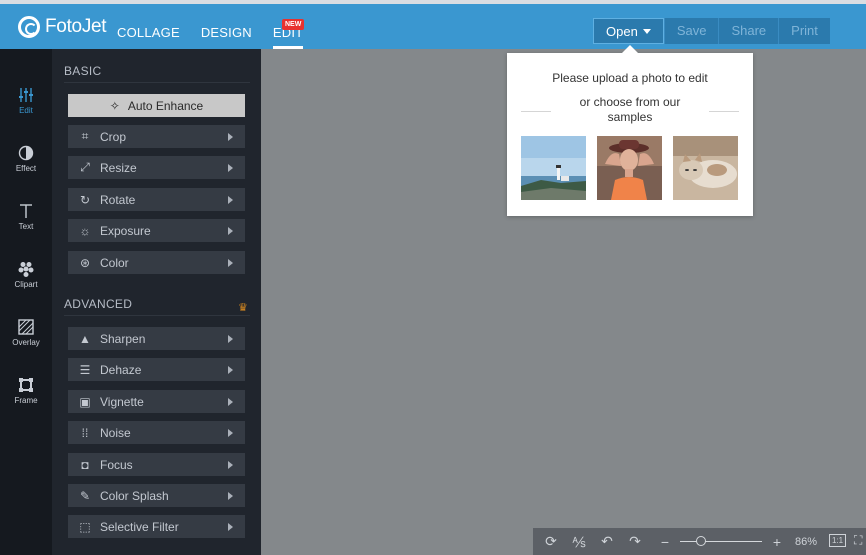  What do you see at coordinates (748, 31) in the screenshot?
I see `share-button: Share` at bounding box center [748, 31].